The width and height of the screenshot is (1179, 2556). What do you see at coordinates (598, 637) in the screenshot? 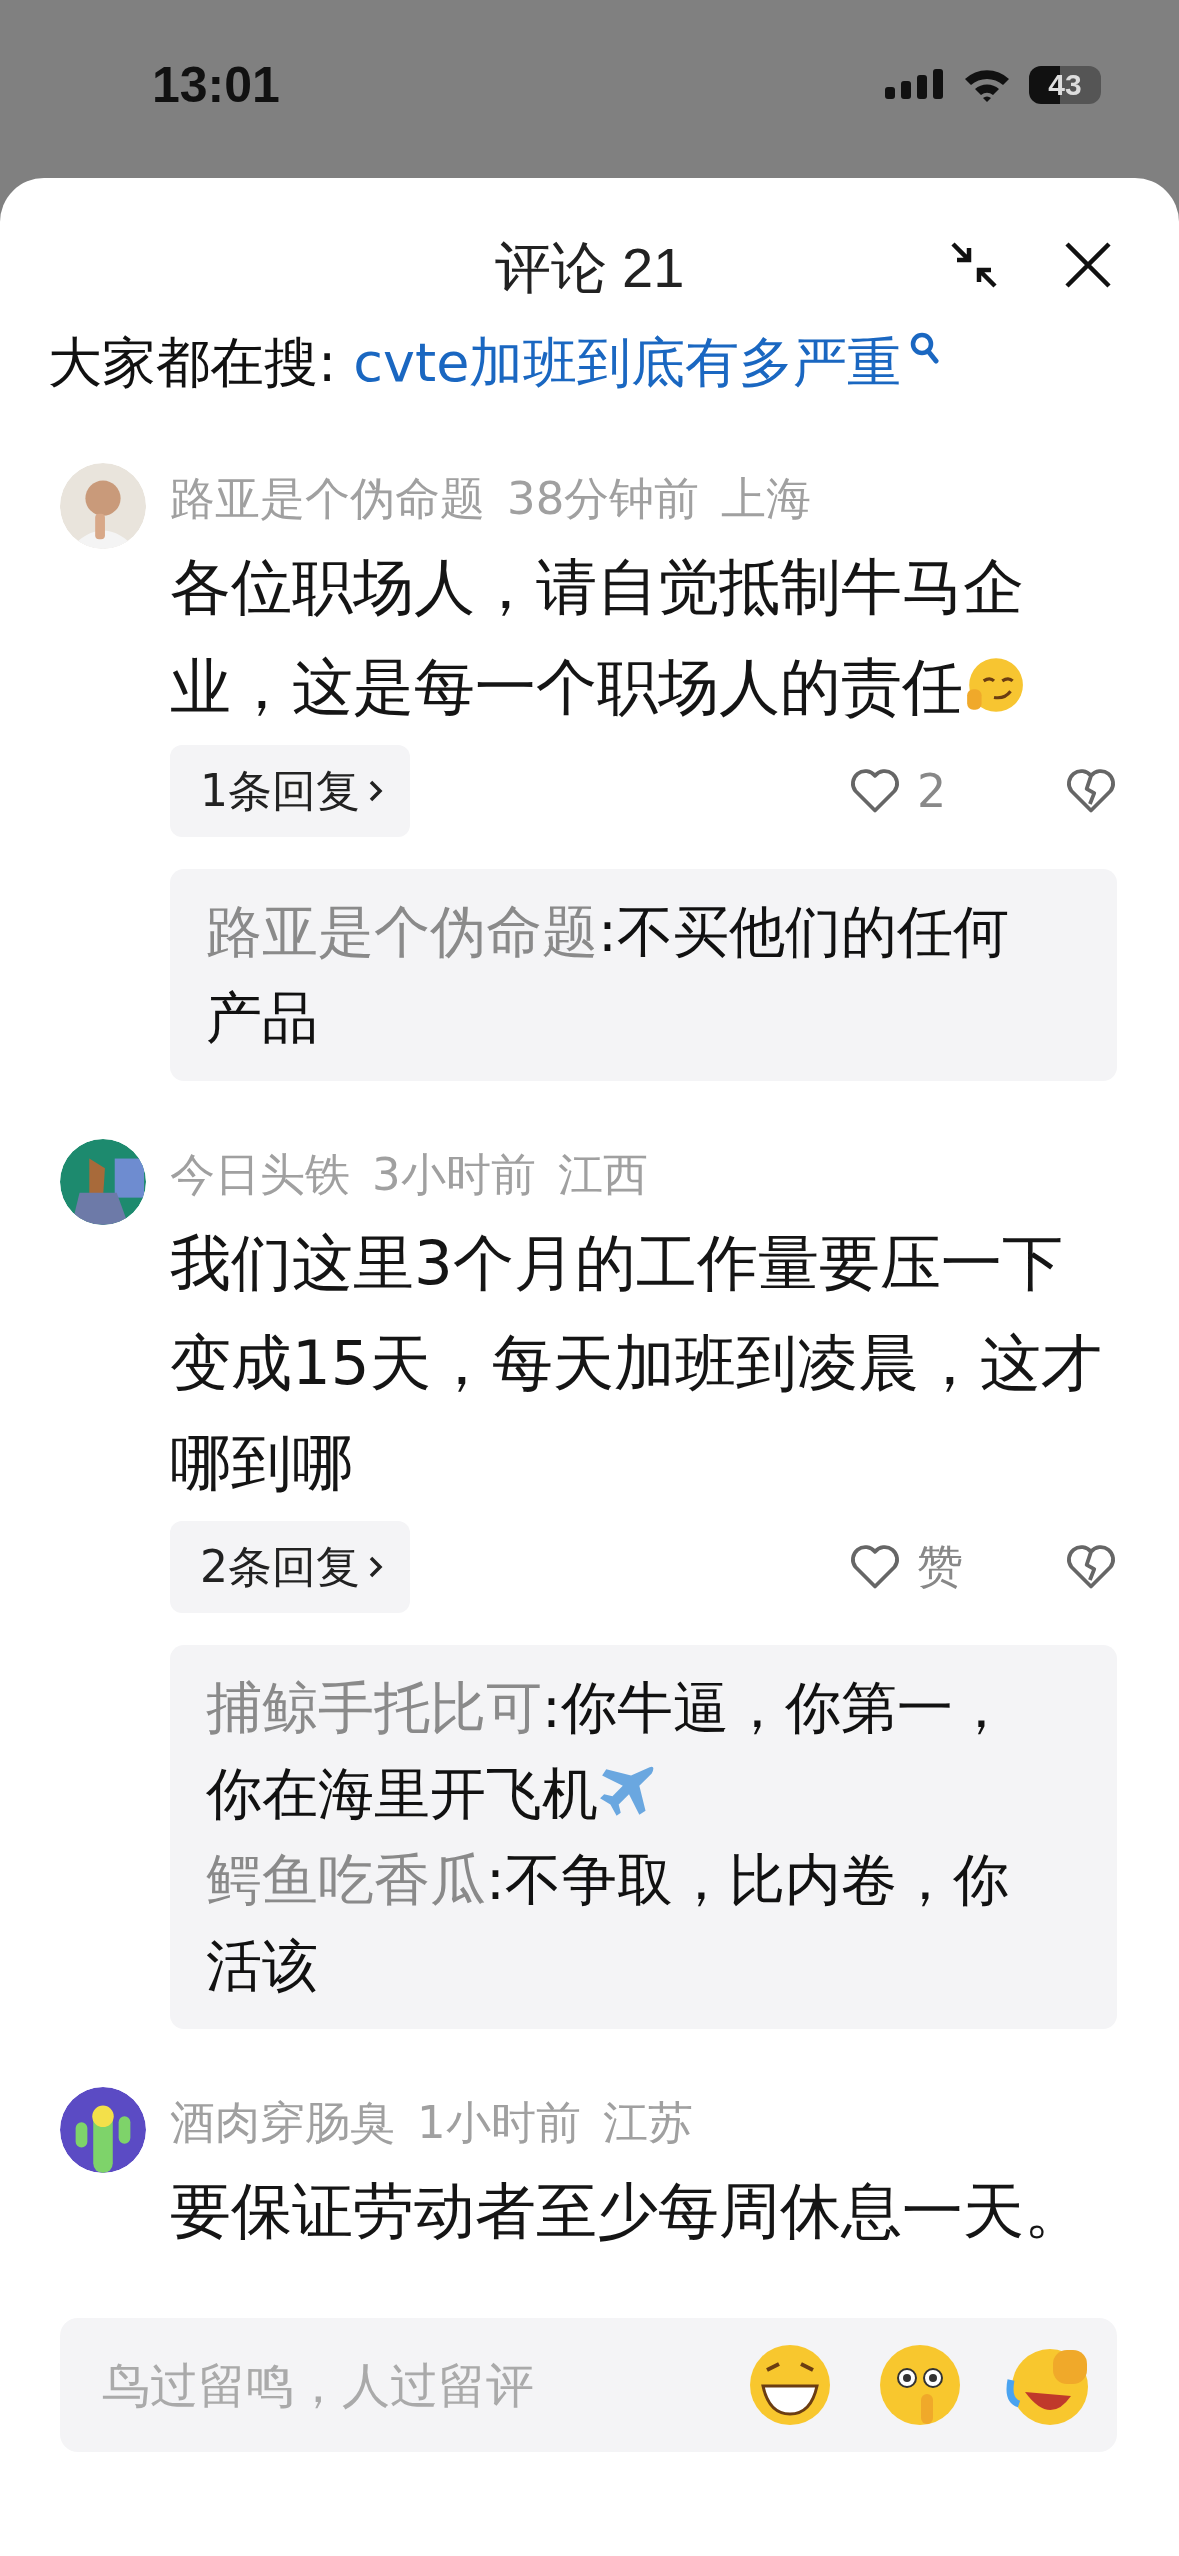
I see `comment-text: 各位职场人，请自觉抵制牛马企业，这是每一个职场人的责任` at bounding box center [598, 637].